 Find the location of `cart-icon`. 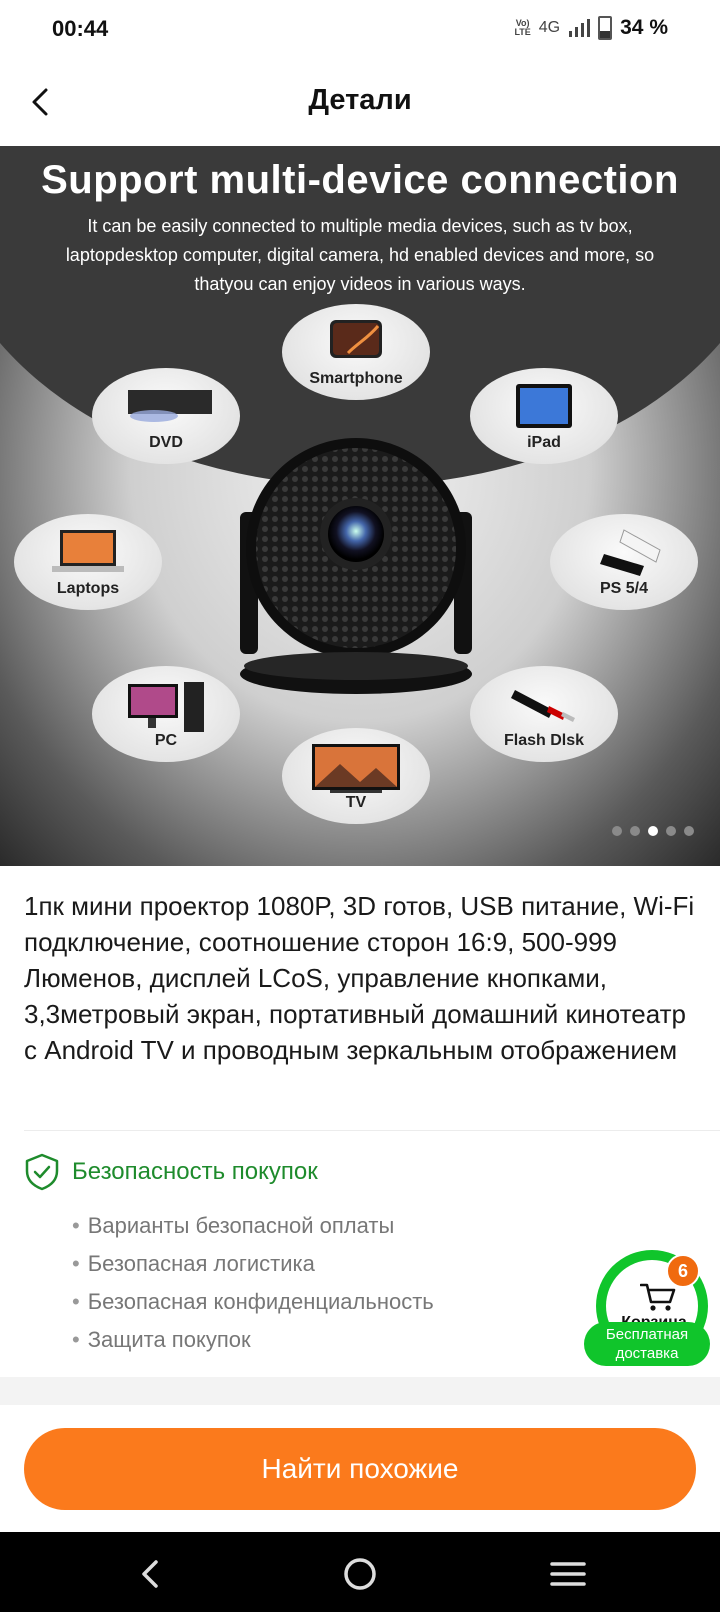

cart-icon is located at coordinates (658, 1297).